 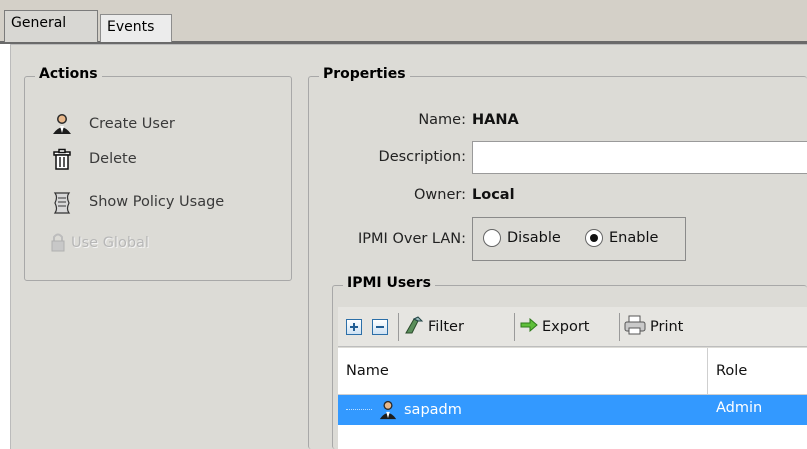 I want to click on user-name-cell: sapadm, so click(x=420, y=410).